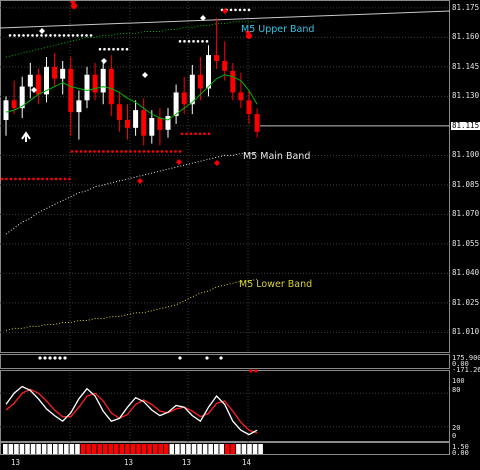 This screenshot has width=480, height=470. Describe the element at coordinates (456, 428) in the screenshot. I see `oscillator-tick-label: 20` at that location.